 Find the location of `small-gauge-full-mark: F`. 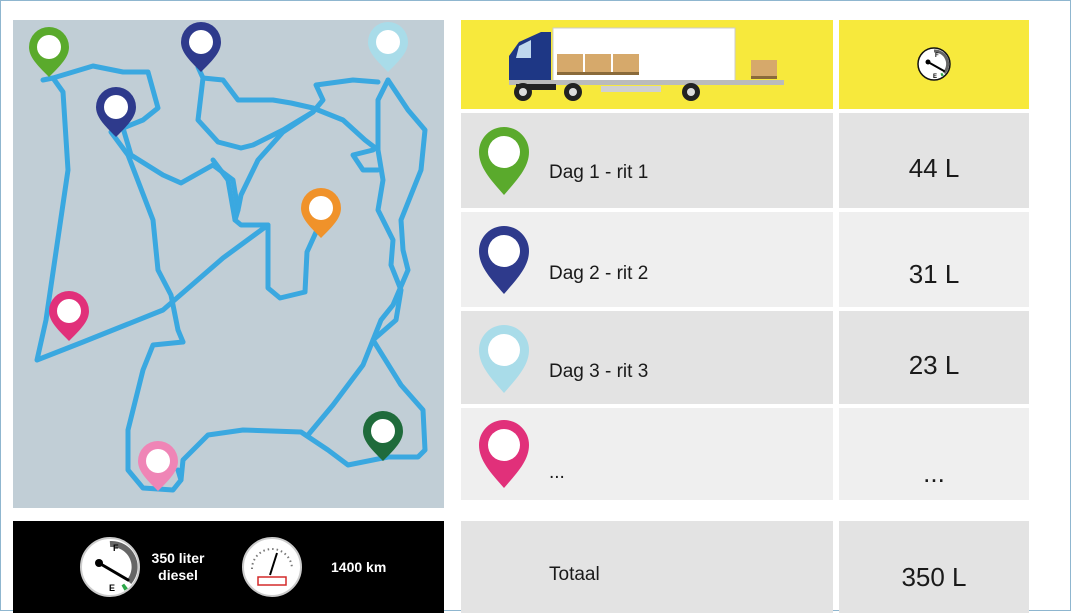

small-gauge-full-mark: F is located at coordinates (937, 56).